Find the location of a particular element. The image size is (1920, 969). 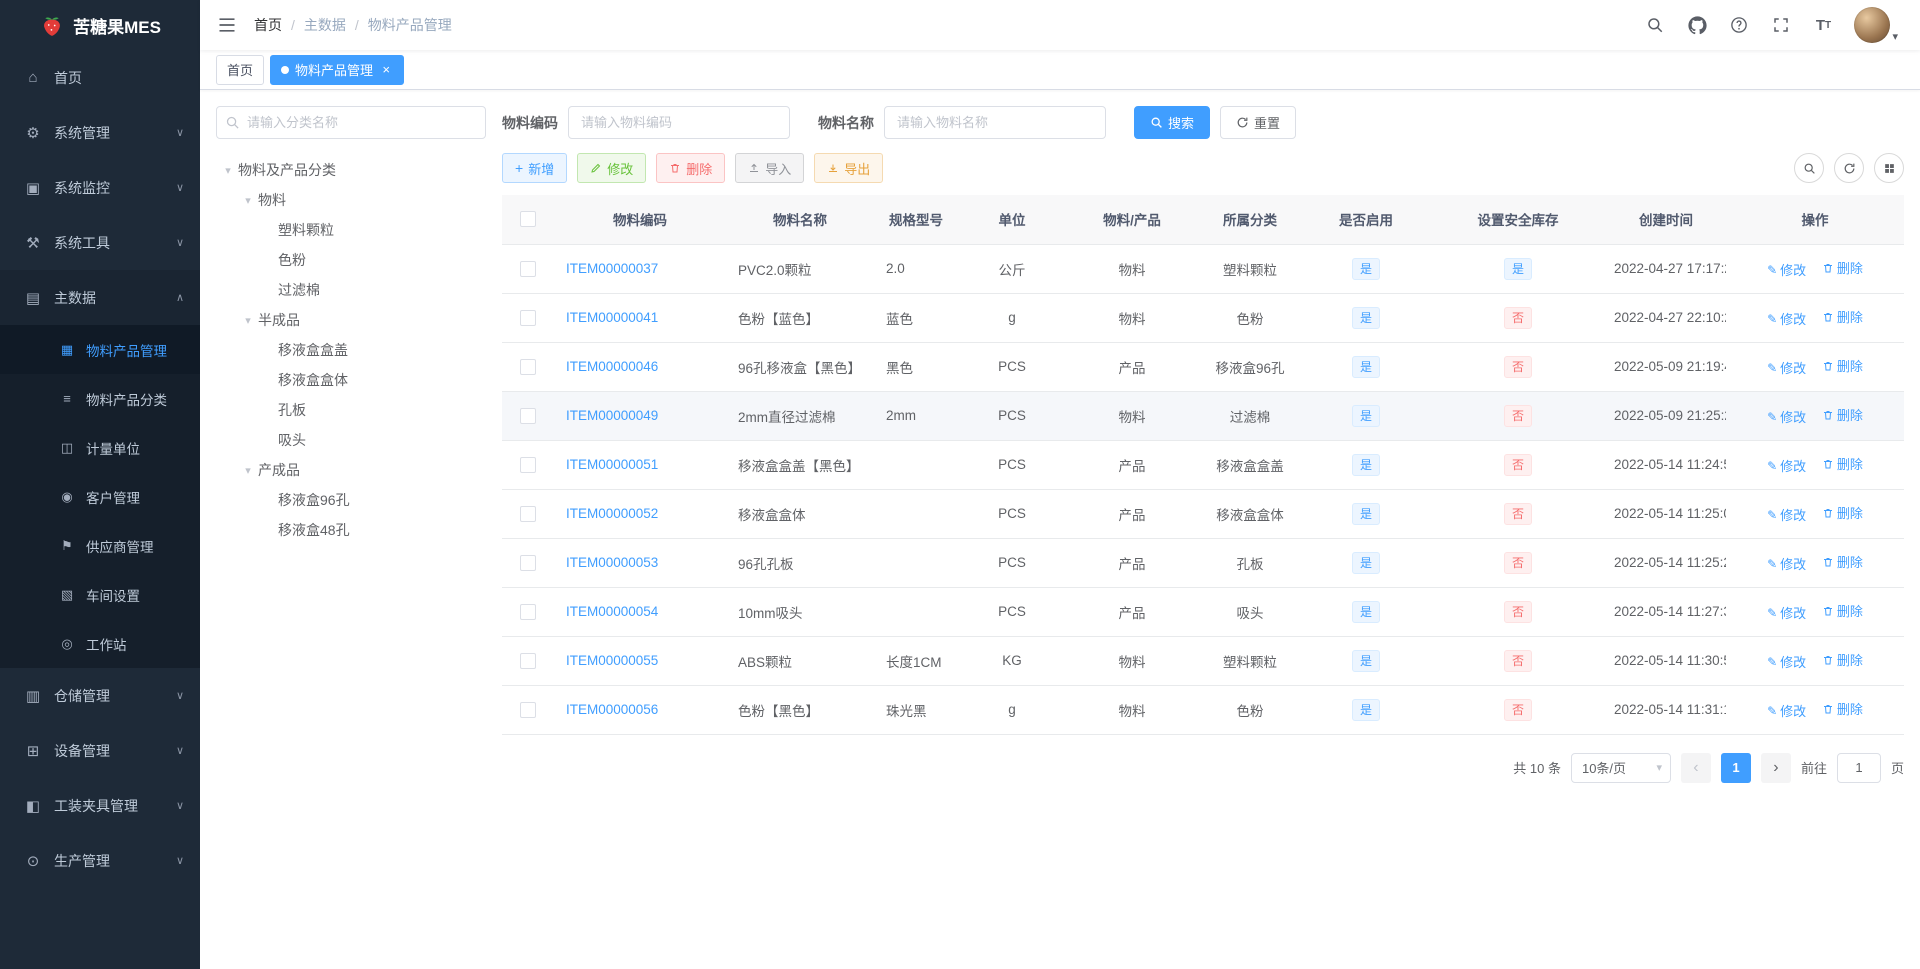

material-code-link: ITEM00000054 is located at coordinates (612, 611).